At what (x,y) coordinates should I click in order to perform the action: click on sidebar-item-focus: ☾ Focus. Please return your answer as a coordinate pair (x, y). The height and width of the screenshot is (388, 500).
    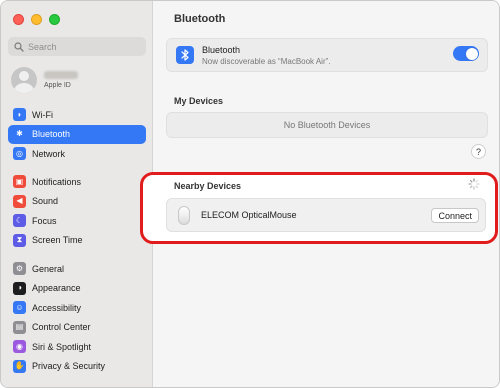
    Looking at the image, I should click on (77, 221).